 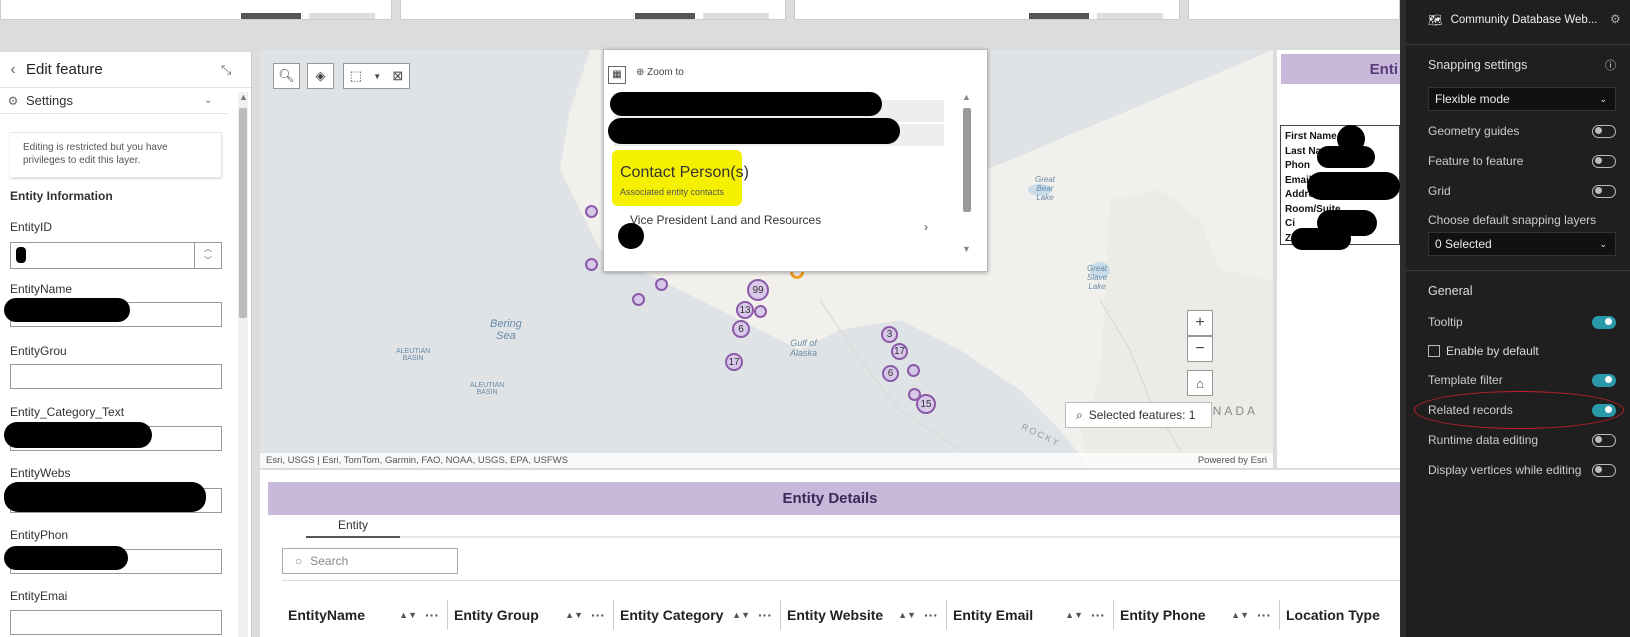 What do you see at coordinates (236, 70) in the screenshot?
I see `collapse-icon: ⤡` at bounding box center [236, 70].